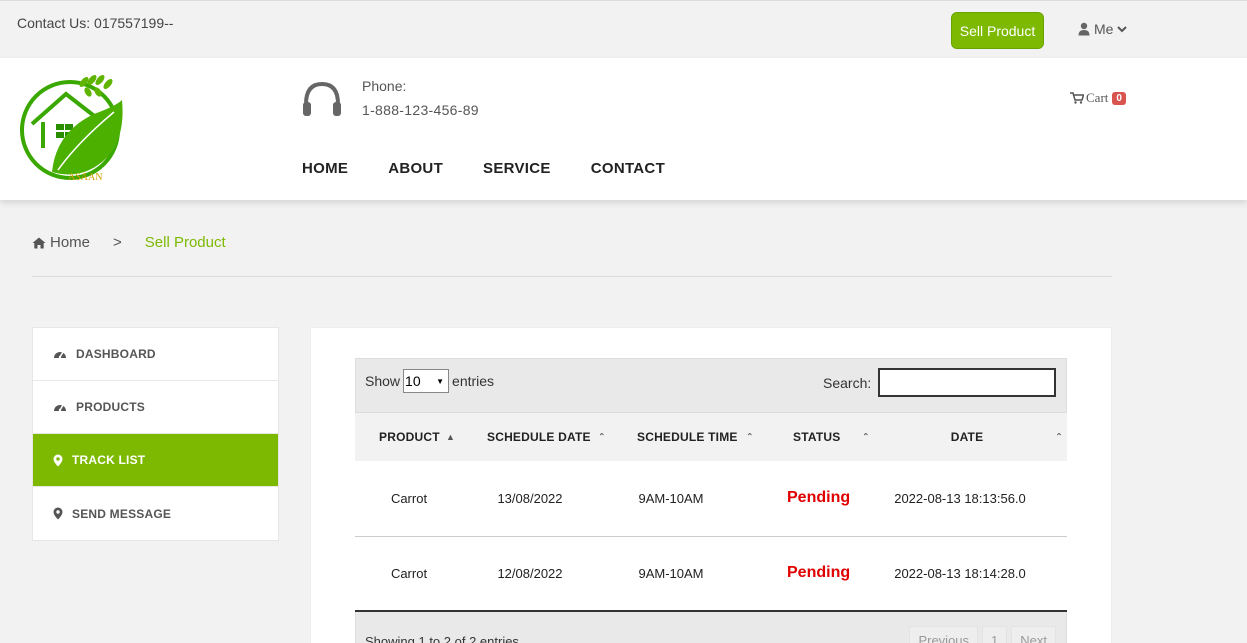 This screenshot has width=1247, height=643. What do you see at coordinates (997, 30) in the screenshot?
I see `sell-product-button: Sell Product` at bounding box center [997, 30].